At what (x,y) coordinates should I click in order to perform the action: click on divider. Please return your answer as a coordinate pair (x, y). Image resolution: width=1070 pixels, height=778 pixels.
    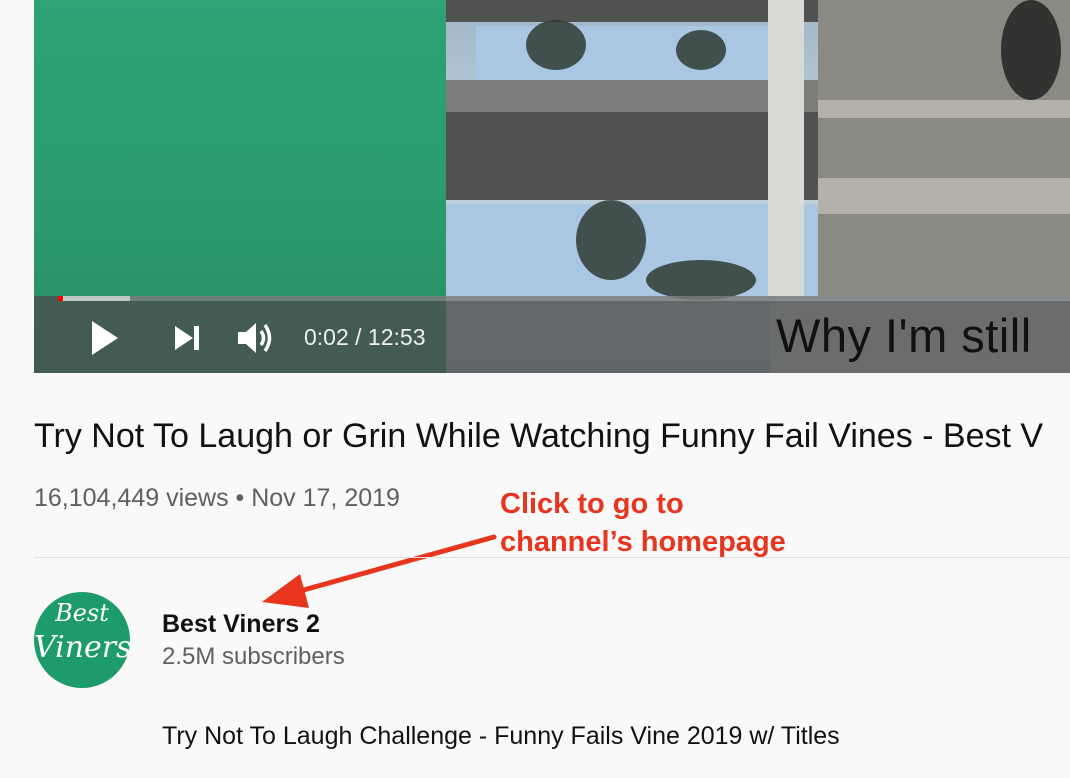
    Looking at the image, I should click on (552, 557).